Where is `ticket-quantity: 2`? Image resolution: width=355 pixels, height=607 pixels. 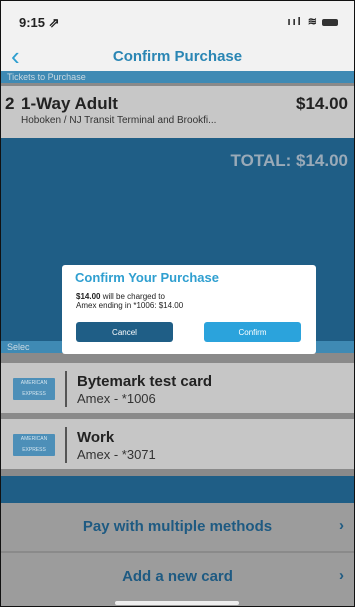
ticket-quantity: 2 is located at coordinates (10, 103).